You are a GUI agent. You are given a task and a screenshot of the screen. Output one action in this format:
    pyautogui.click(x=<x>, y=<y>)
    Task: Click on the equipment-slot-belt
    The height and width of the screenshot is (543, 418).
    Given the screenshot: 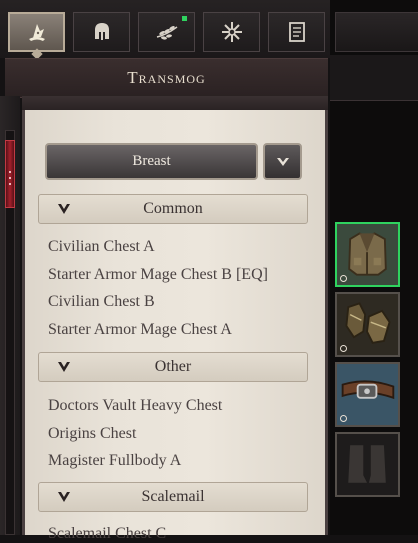 What is the action you would take?
    pyautogui.click(x=367, y=394)
    